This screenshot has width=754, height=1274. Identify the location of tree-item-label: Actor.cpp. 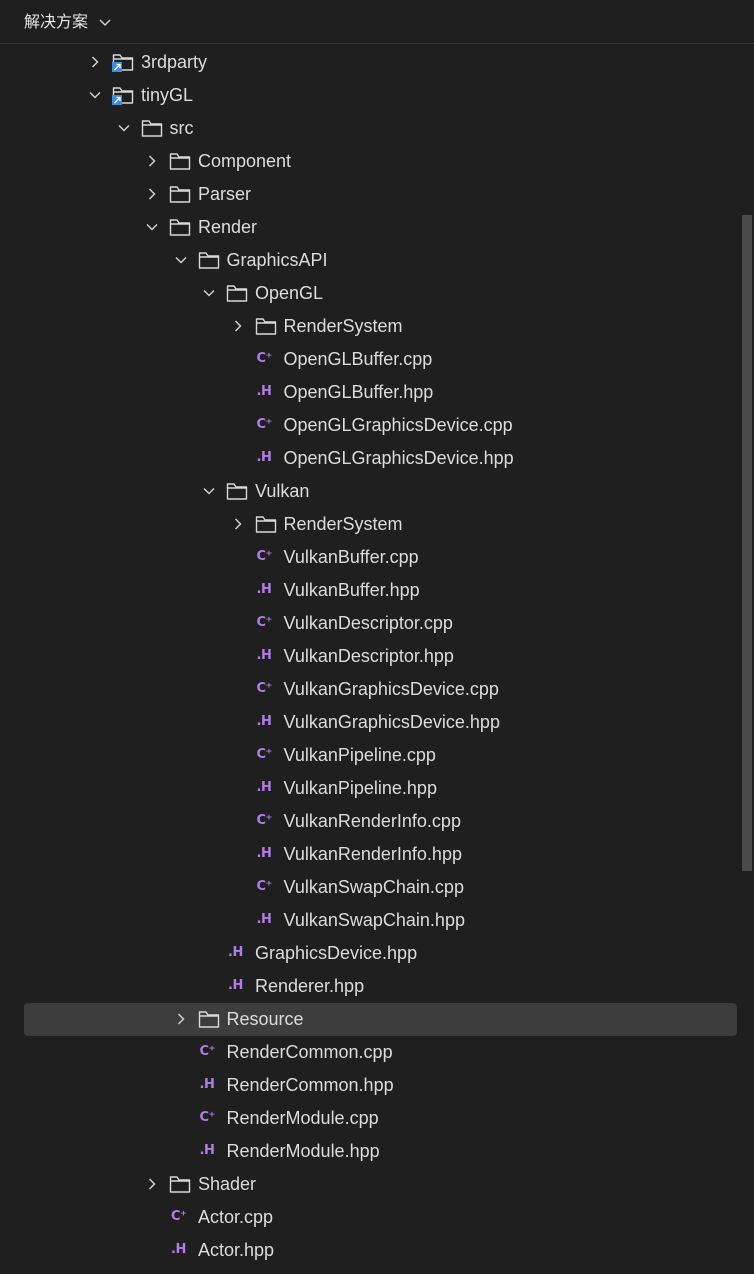
(236, 1217).